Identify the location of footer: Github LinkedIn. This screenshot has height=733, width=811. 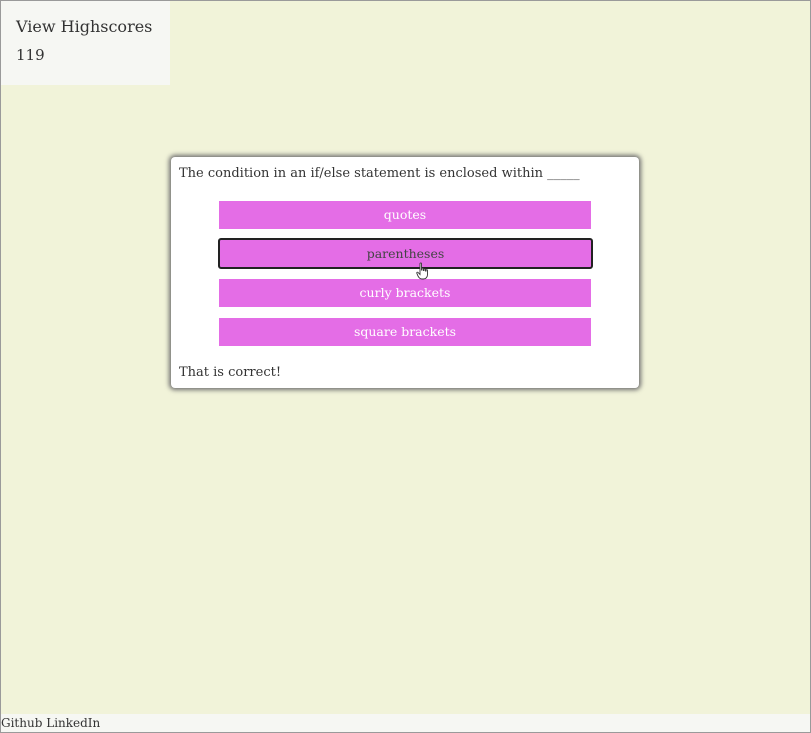
(405, 723).